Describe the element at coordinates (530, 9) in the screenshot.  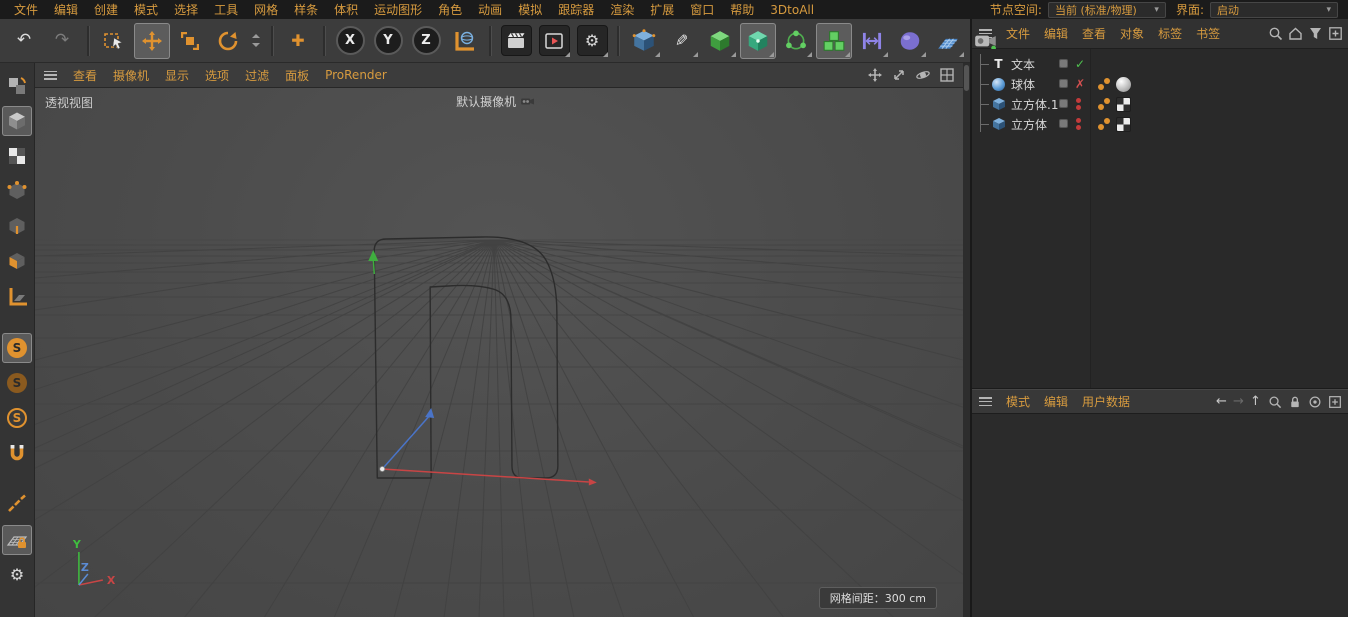
I see `menu-simulate: 模拟` at that location.